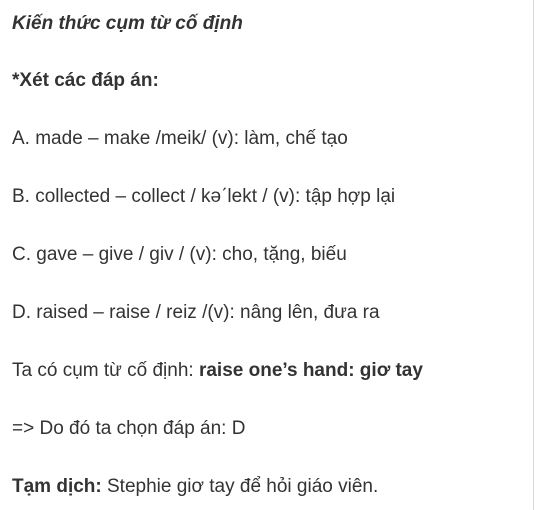 The width and height of the screenshot is (538, 510). I want to click on translation-text: Stephie giơ tay để hỏi giáo viên., so click(240, 486).